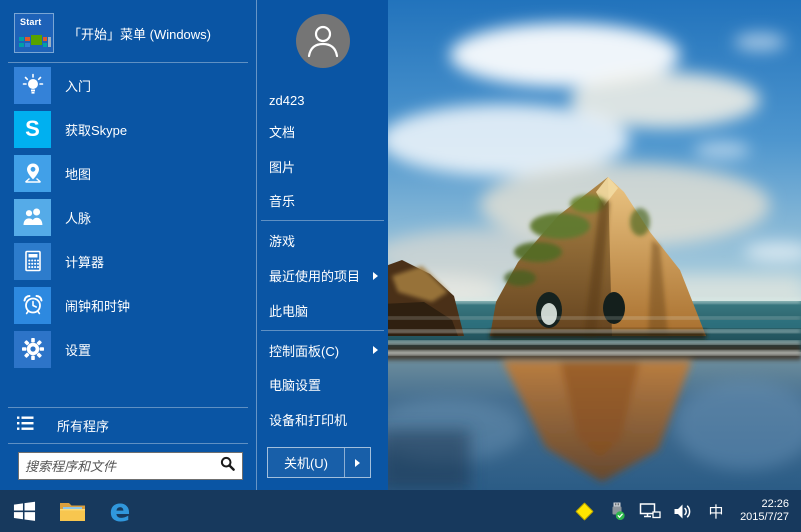 The width and height of the screenshot is (801, 532). What do you see at coordinates (282, 167) in the screenshot?
I see `right-item-label: 图片` at bounding box center [282, 167].